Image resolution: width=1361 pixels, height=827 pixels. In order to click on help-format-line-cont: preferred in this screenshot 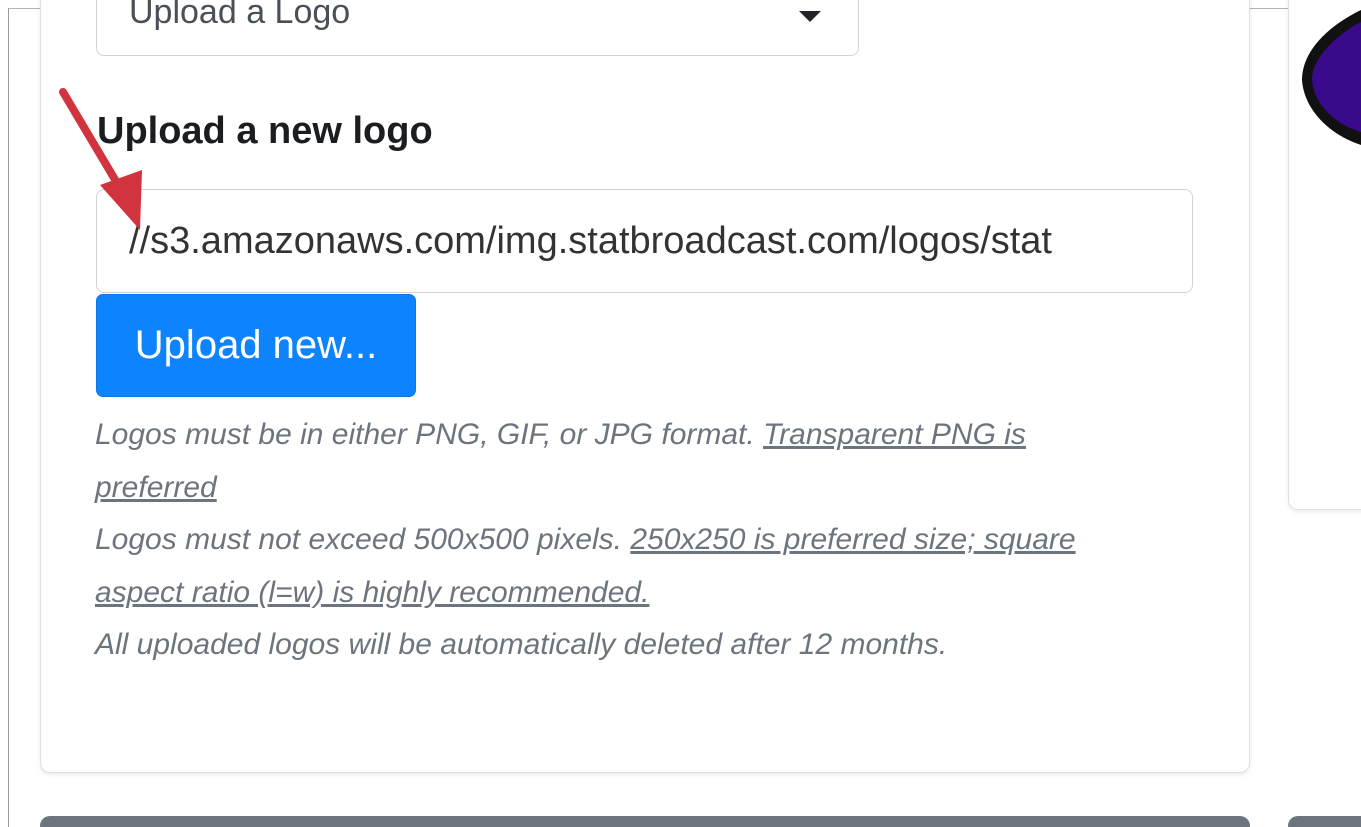, I will do `click(156, 488)`.